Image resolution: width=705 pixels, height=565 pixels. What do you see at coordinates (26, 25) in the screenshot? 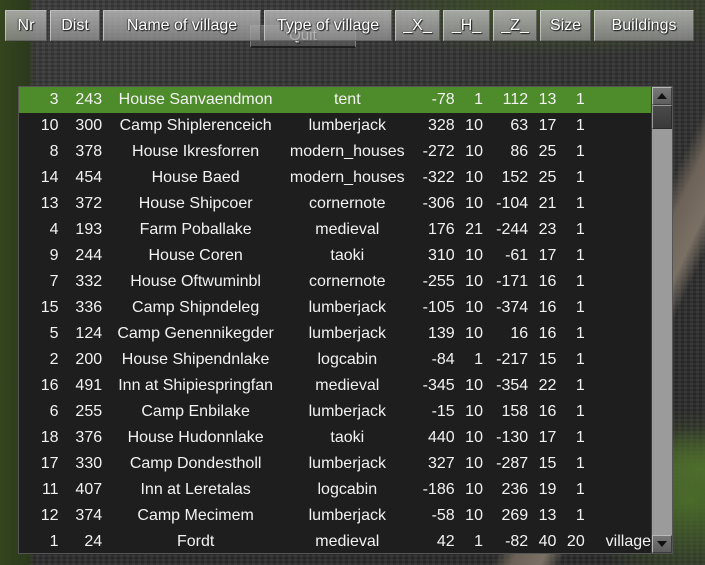
I see `column-header-nr: Nr` at bounding box center [26, 25].